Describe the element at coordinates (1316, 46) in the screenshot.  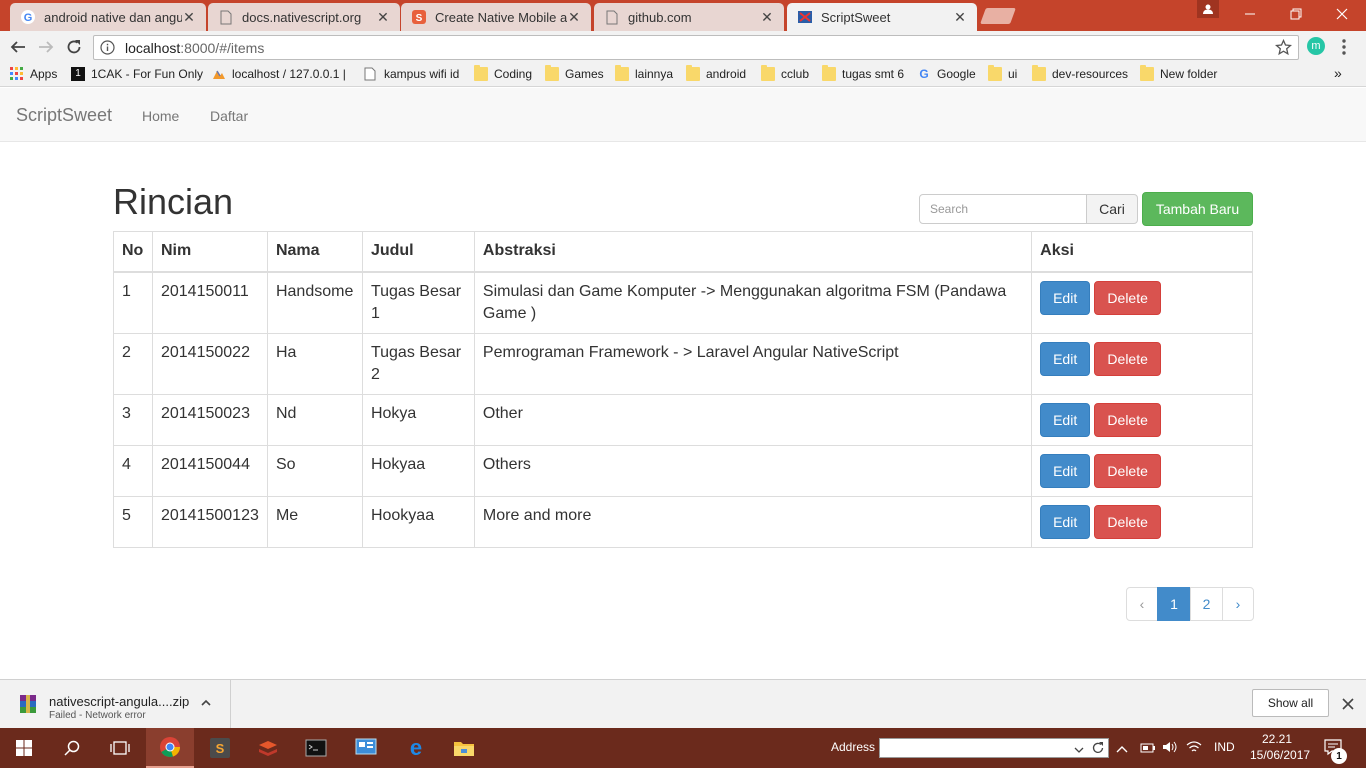
I see `extension-icon: m` at that location.